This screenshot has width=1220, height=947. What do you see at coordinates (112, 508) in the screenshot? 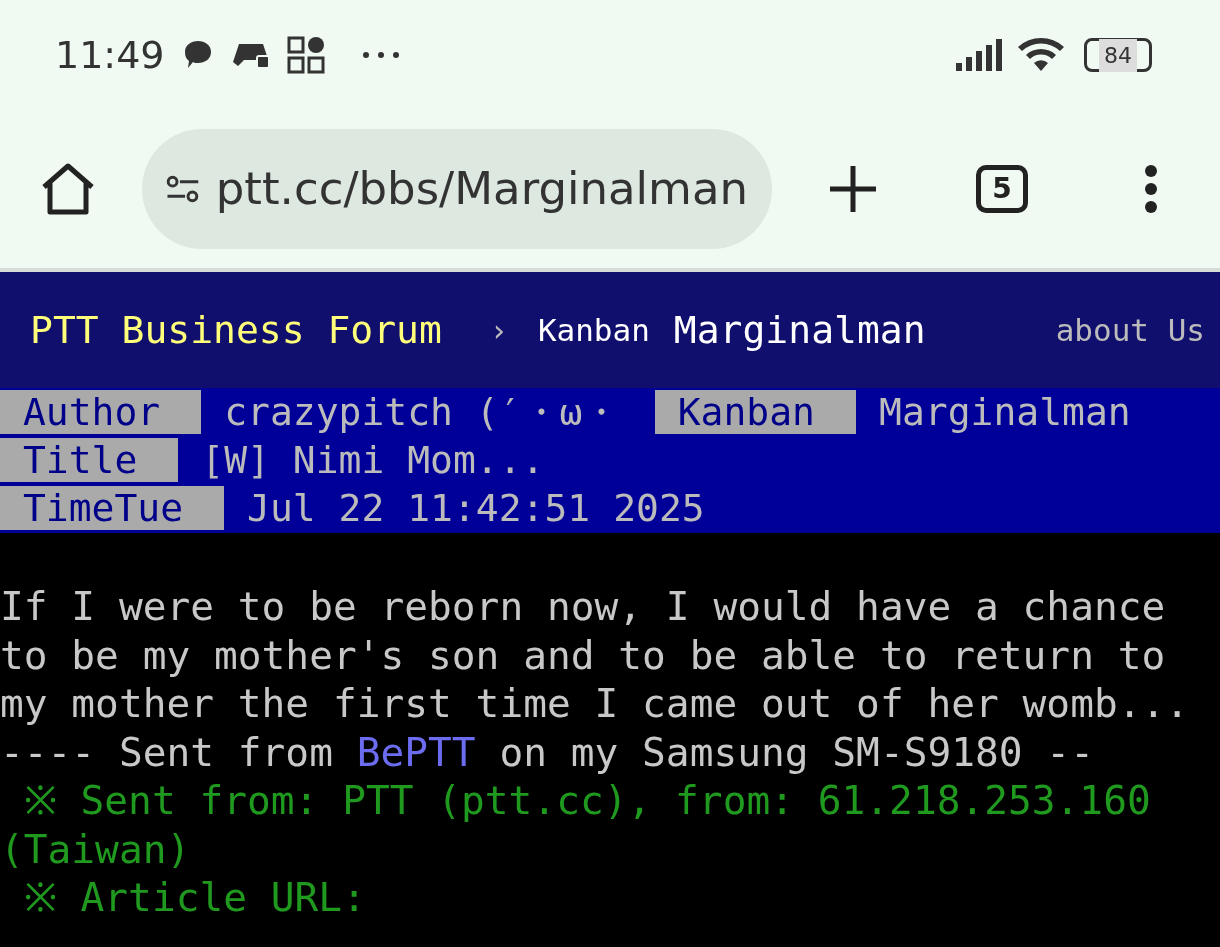
I see `header-label: TimeTue` at bounding box center [112, 508].